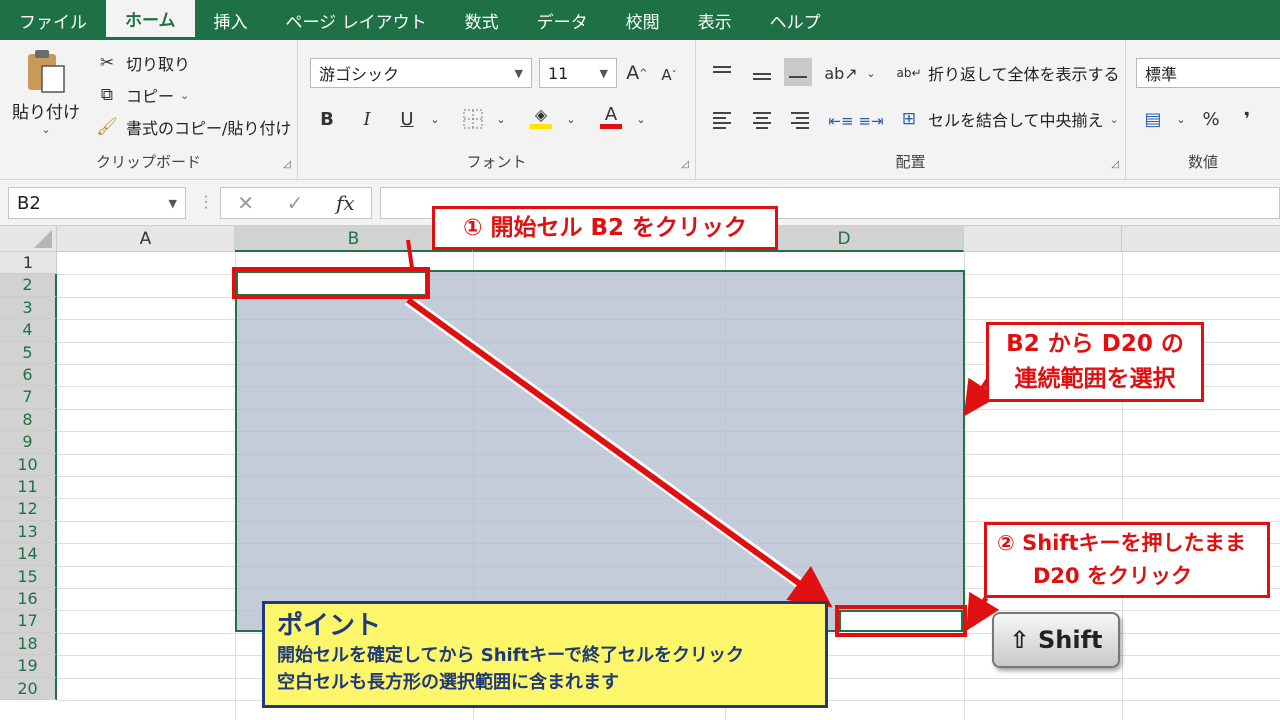 The width and height of the screenshot is (1280, 720). Describe the element at coordinates (150, 20) in the screenshot. I see `tab-home: ホーム` at that location.